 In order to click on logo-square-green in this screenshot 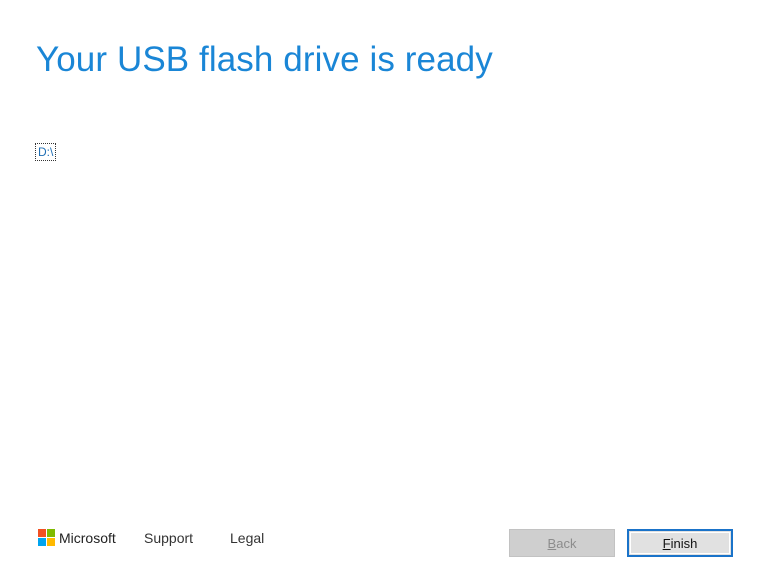, I will do `click(51, 533)`.